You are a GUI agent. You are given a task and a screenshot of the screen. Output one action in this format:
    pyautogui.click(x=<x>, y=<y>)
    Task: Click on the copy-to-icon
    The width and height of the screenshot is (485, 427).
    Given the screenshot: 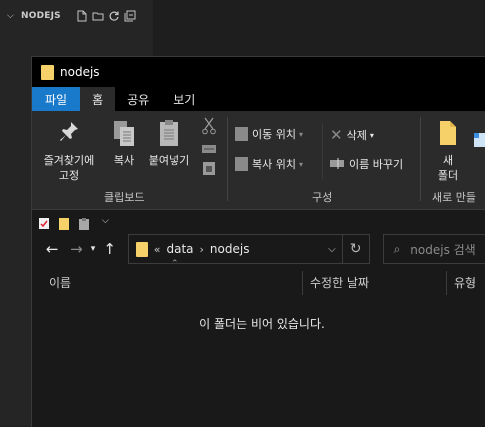 What is the action you would take?
    pyautogui.click(x=241, y=164)
    